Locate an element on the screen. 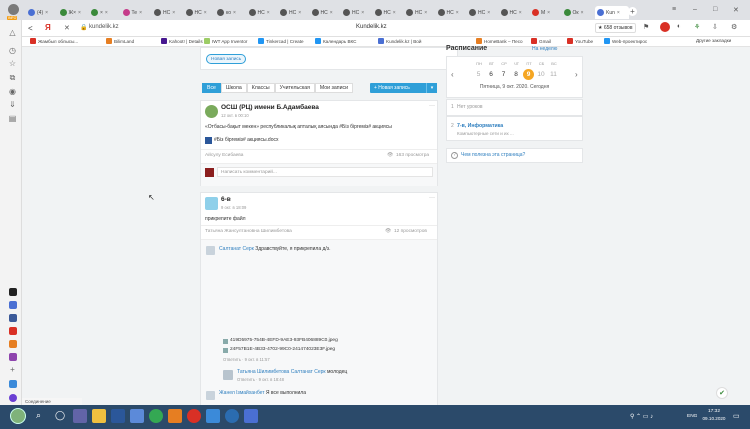 The width and height of the screenshot is (750, 429). minimize-icon: – is located at coordinates (695, 9).